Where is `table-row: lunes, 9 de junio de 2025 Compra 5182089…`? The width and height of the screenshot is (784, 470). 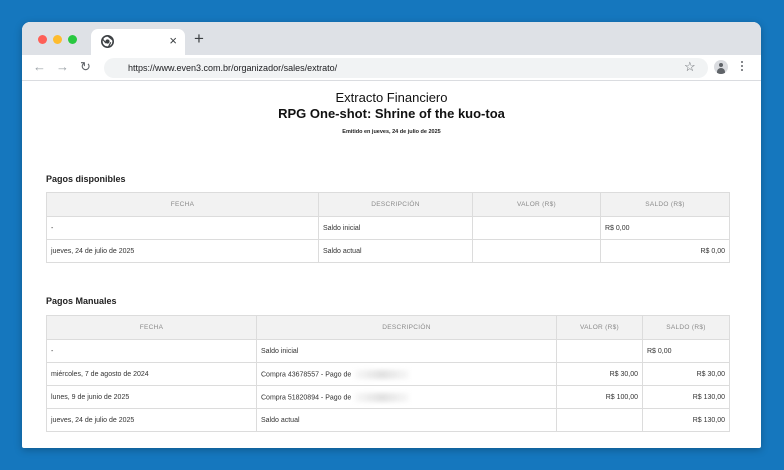 table-row: lunes, 9 de junio de 2025 Compra 5182089… is located at coordinates (388, 397).